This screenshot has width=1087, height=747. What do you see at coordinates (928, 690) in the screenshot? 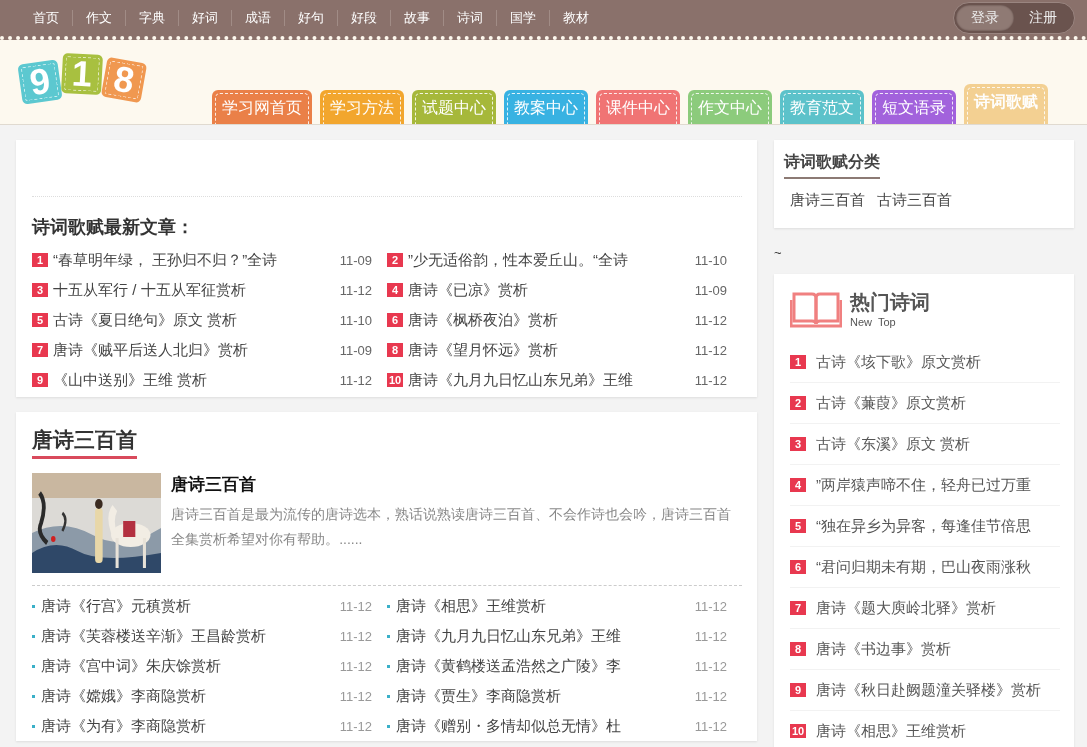
I see `poem-link: 唐诗《秋日赴阙题潼关驿楼》赏析` at bounding box center [928, 690].